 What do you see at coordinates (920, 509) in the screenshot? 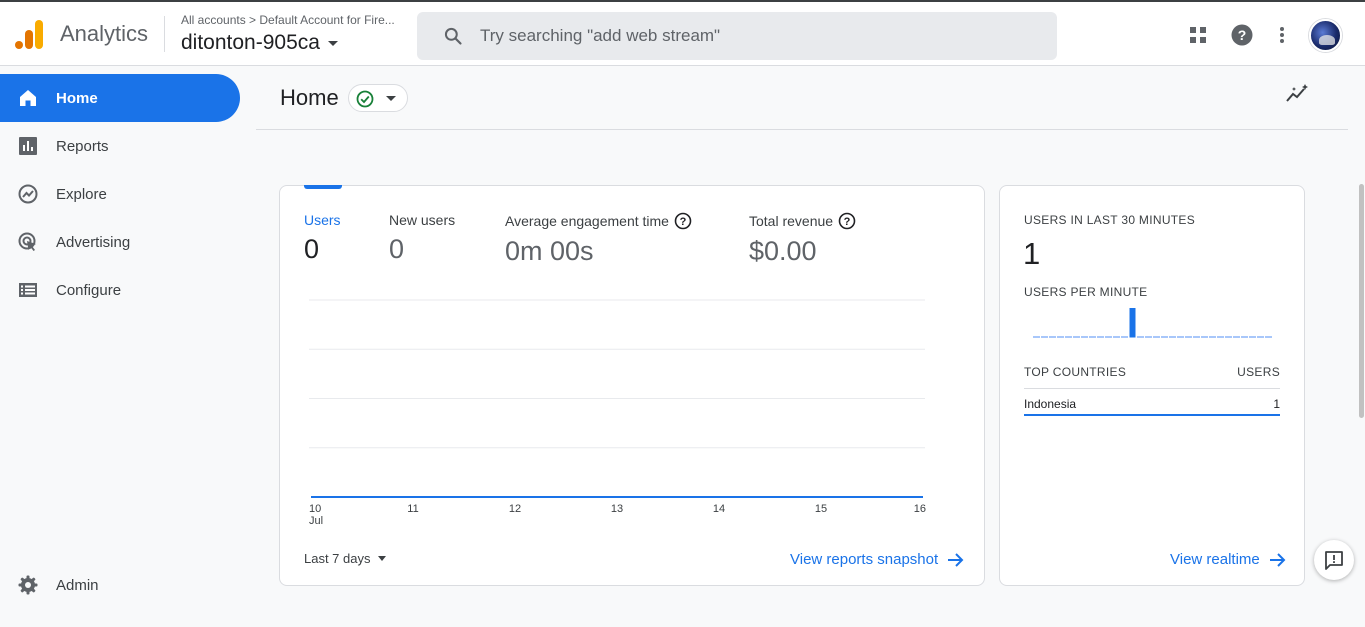
I see `x-tick-label: 16` at bounding box center [920, 509].